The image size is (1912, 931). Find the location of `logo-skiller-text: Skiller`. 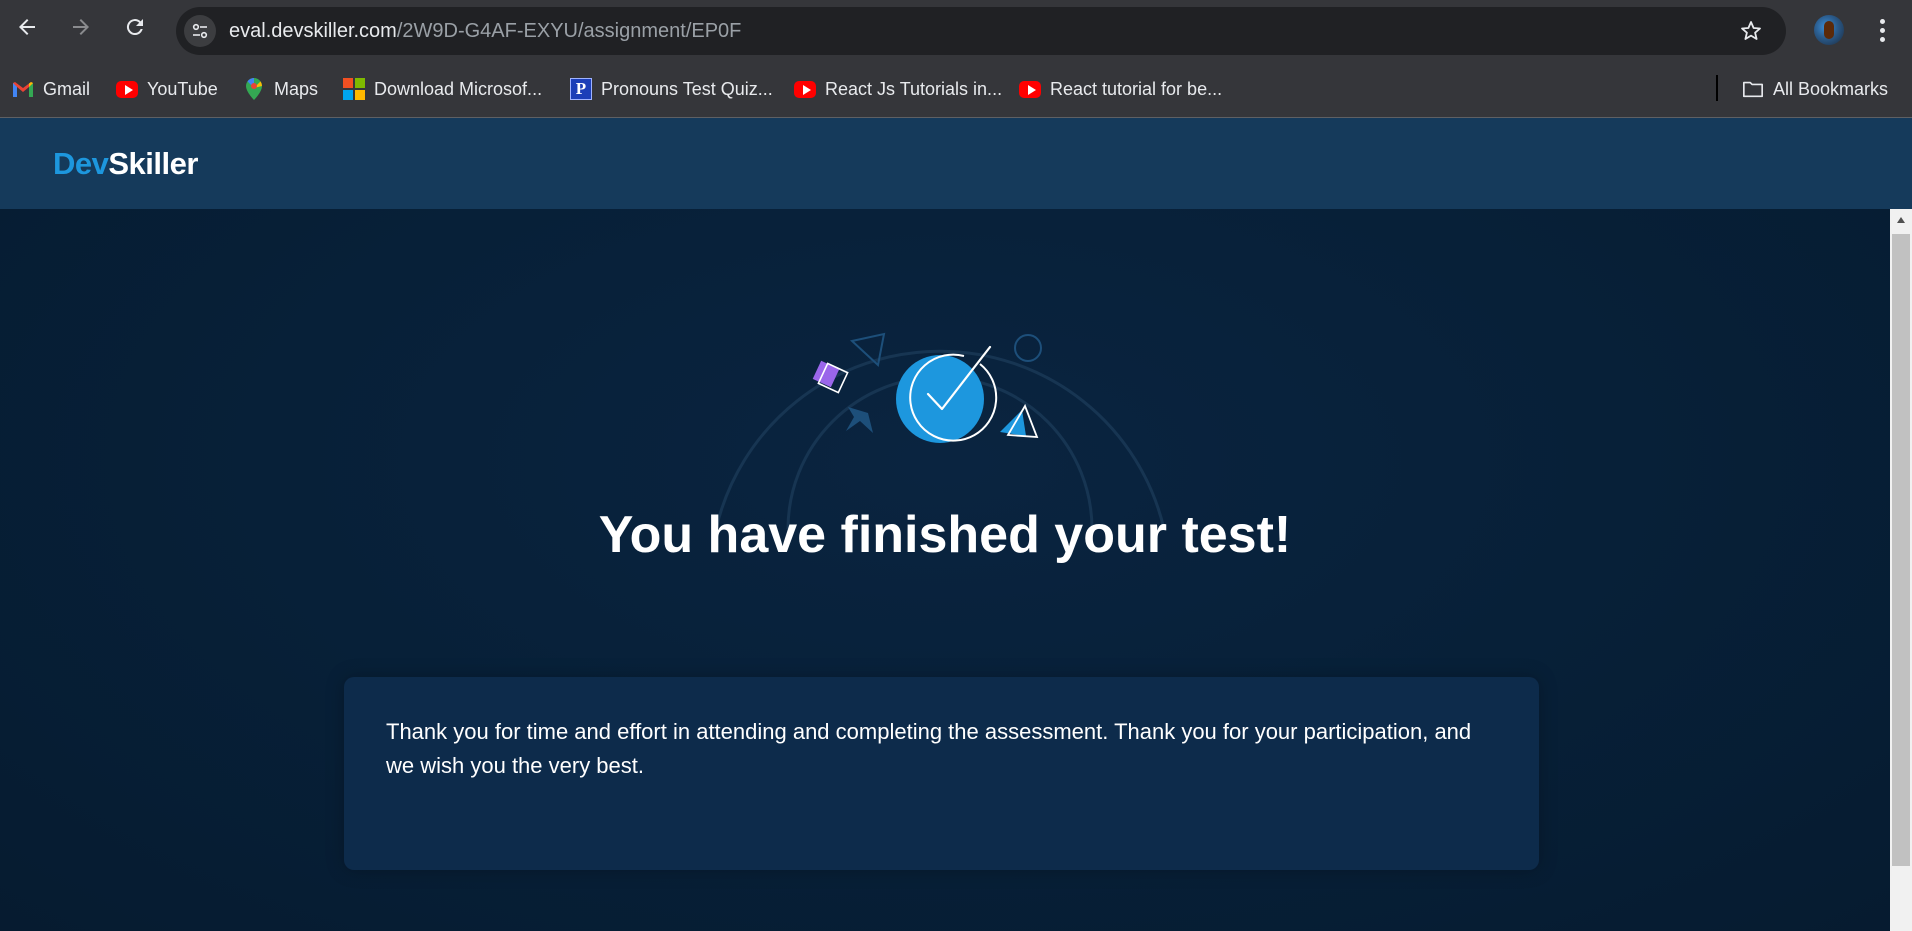

logo-skiller-text: Skiller is located at coordinates (153, 163).